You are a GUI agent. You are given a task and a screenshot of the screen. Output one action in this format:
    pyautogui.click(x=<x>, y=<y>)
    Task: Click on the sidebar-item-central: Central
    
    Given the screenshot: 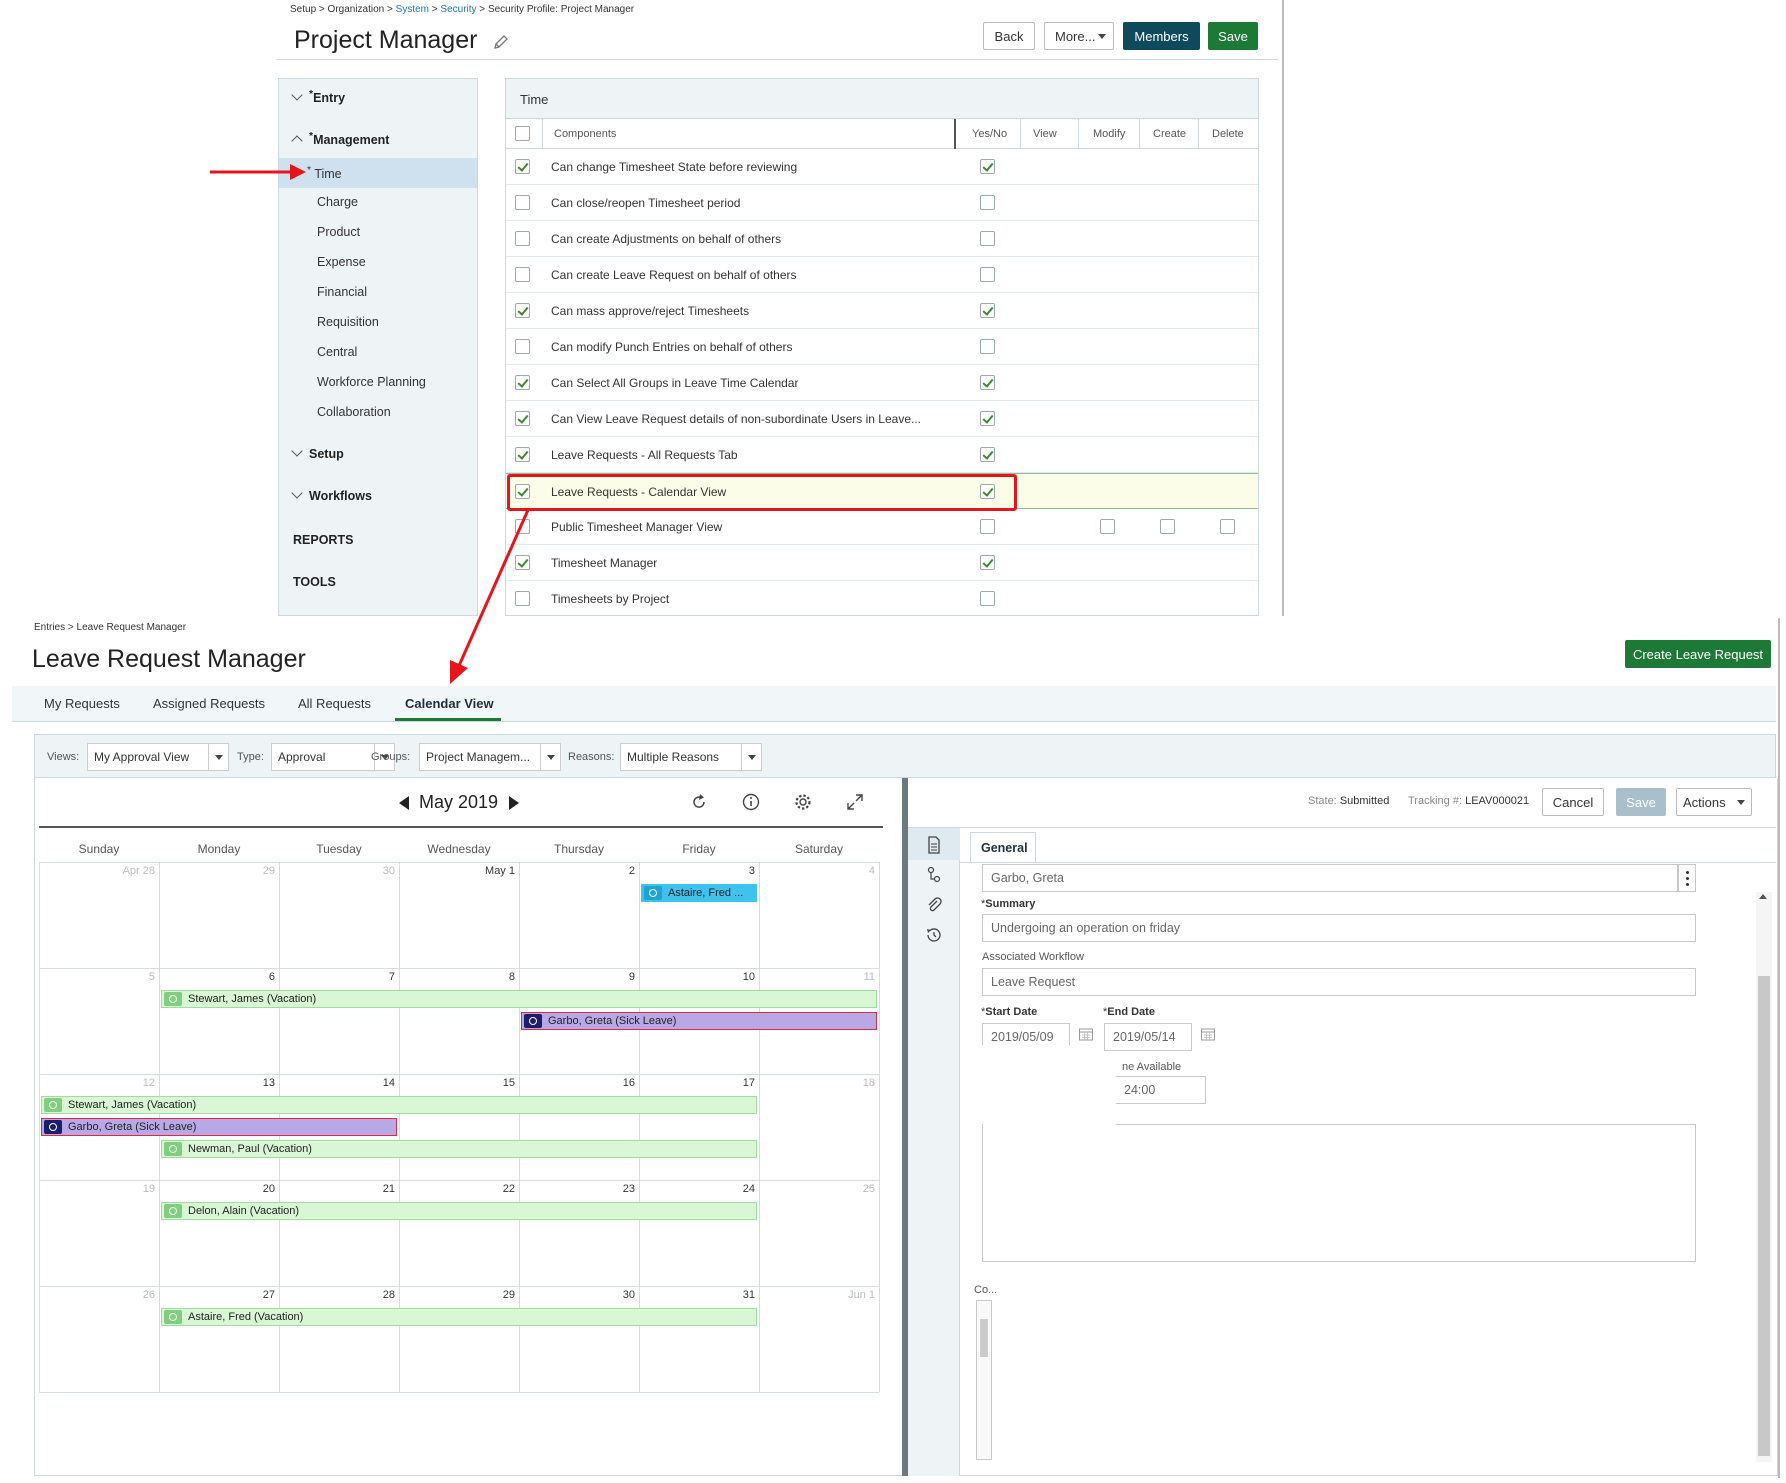 What is the action you would take?
    pyautogui.click(x=337, y=352)
    